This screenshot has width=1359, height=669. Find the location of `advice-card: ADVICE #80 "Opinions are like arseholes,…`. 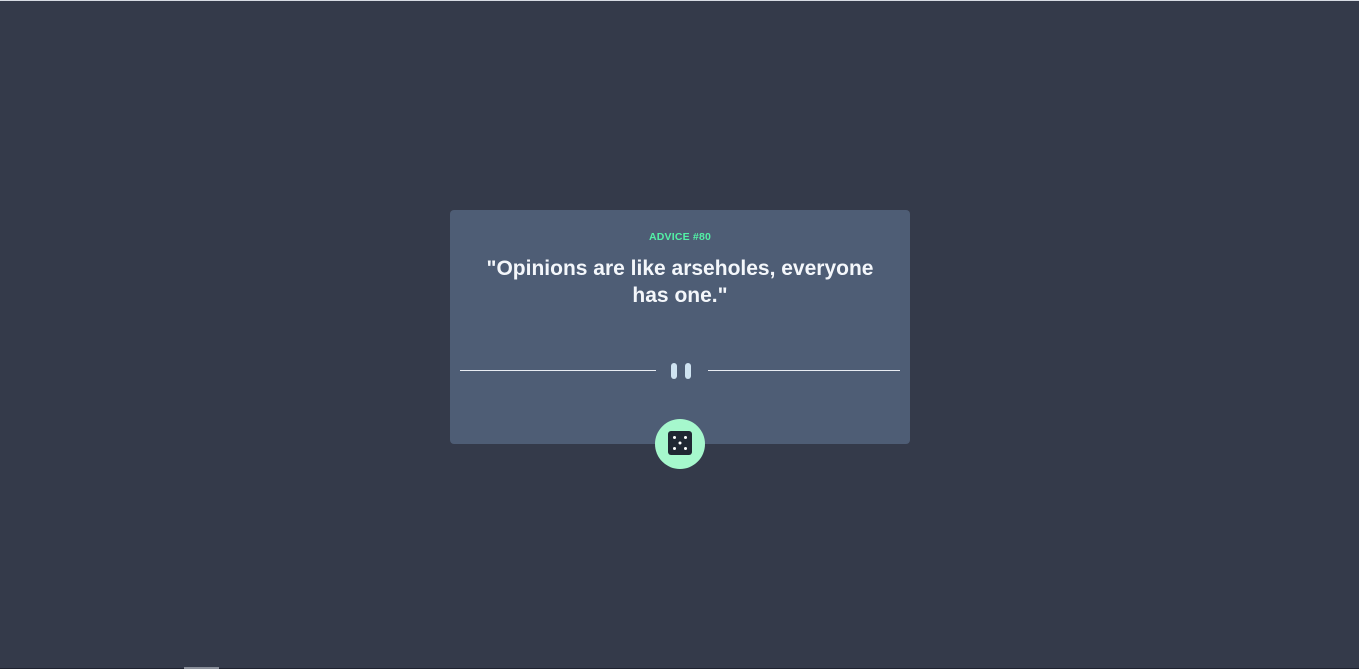

advice-card: ADVICE #80 "Opinions are like arseholes,… is located at coordinates (680, 327).